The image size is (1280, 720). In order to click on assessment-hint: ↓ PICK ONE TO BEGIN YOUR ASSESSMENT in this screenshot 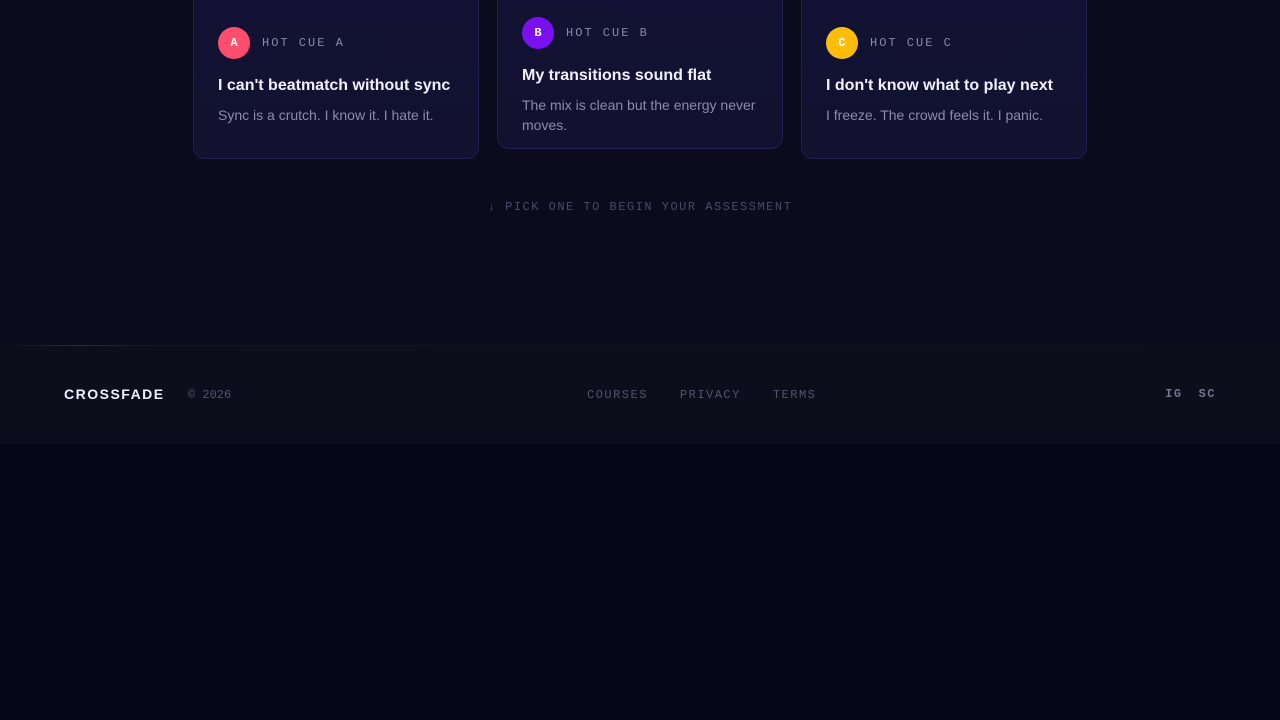, I will do `click(640, 207)`.